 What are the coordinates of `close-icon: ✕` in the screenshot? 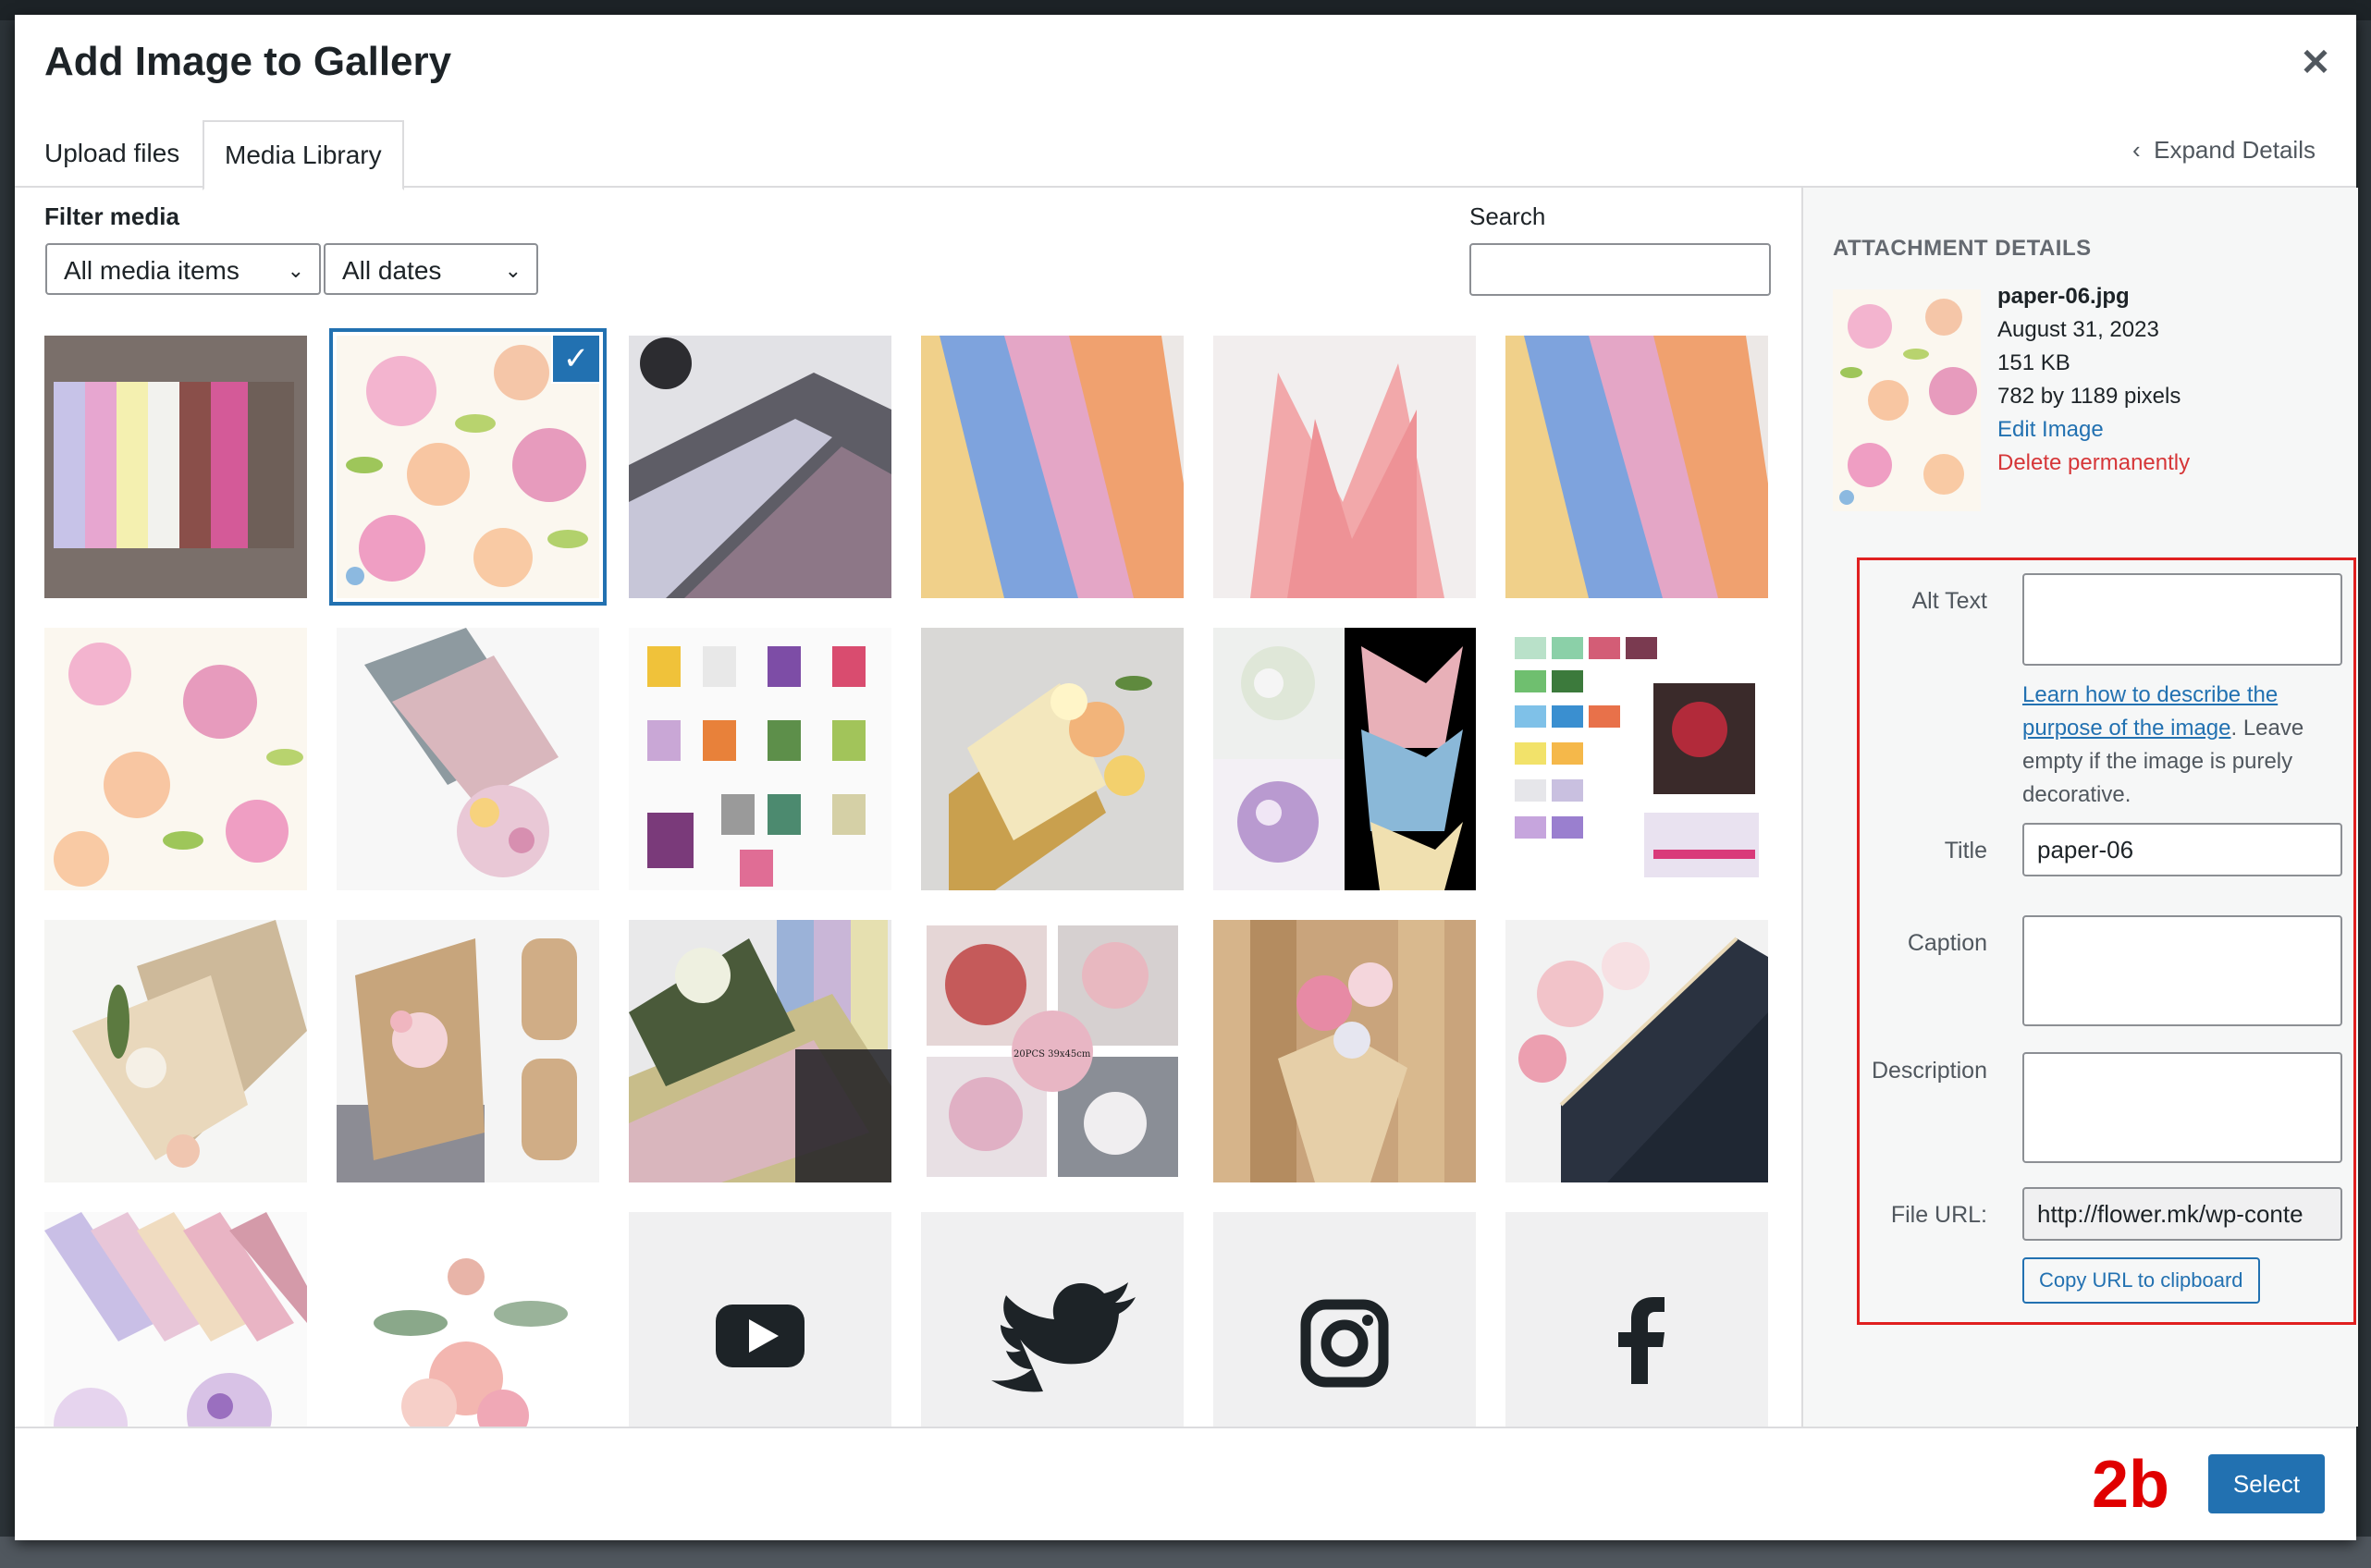 It's located at (2315, 63).